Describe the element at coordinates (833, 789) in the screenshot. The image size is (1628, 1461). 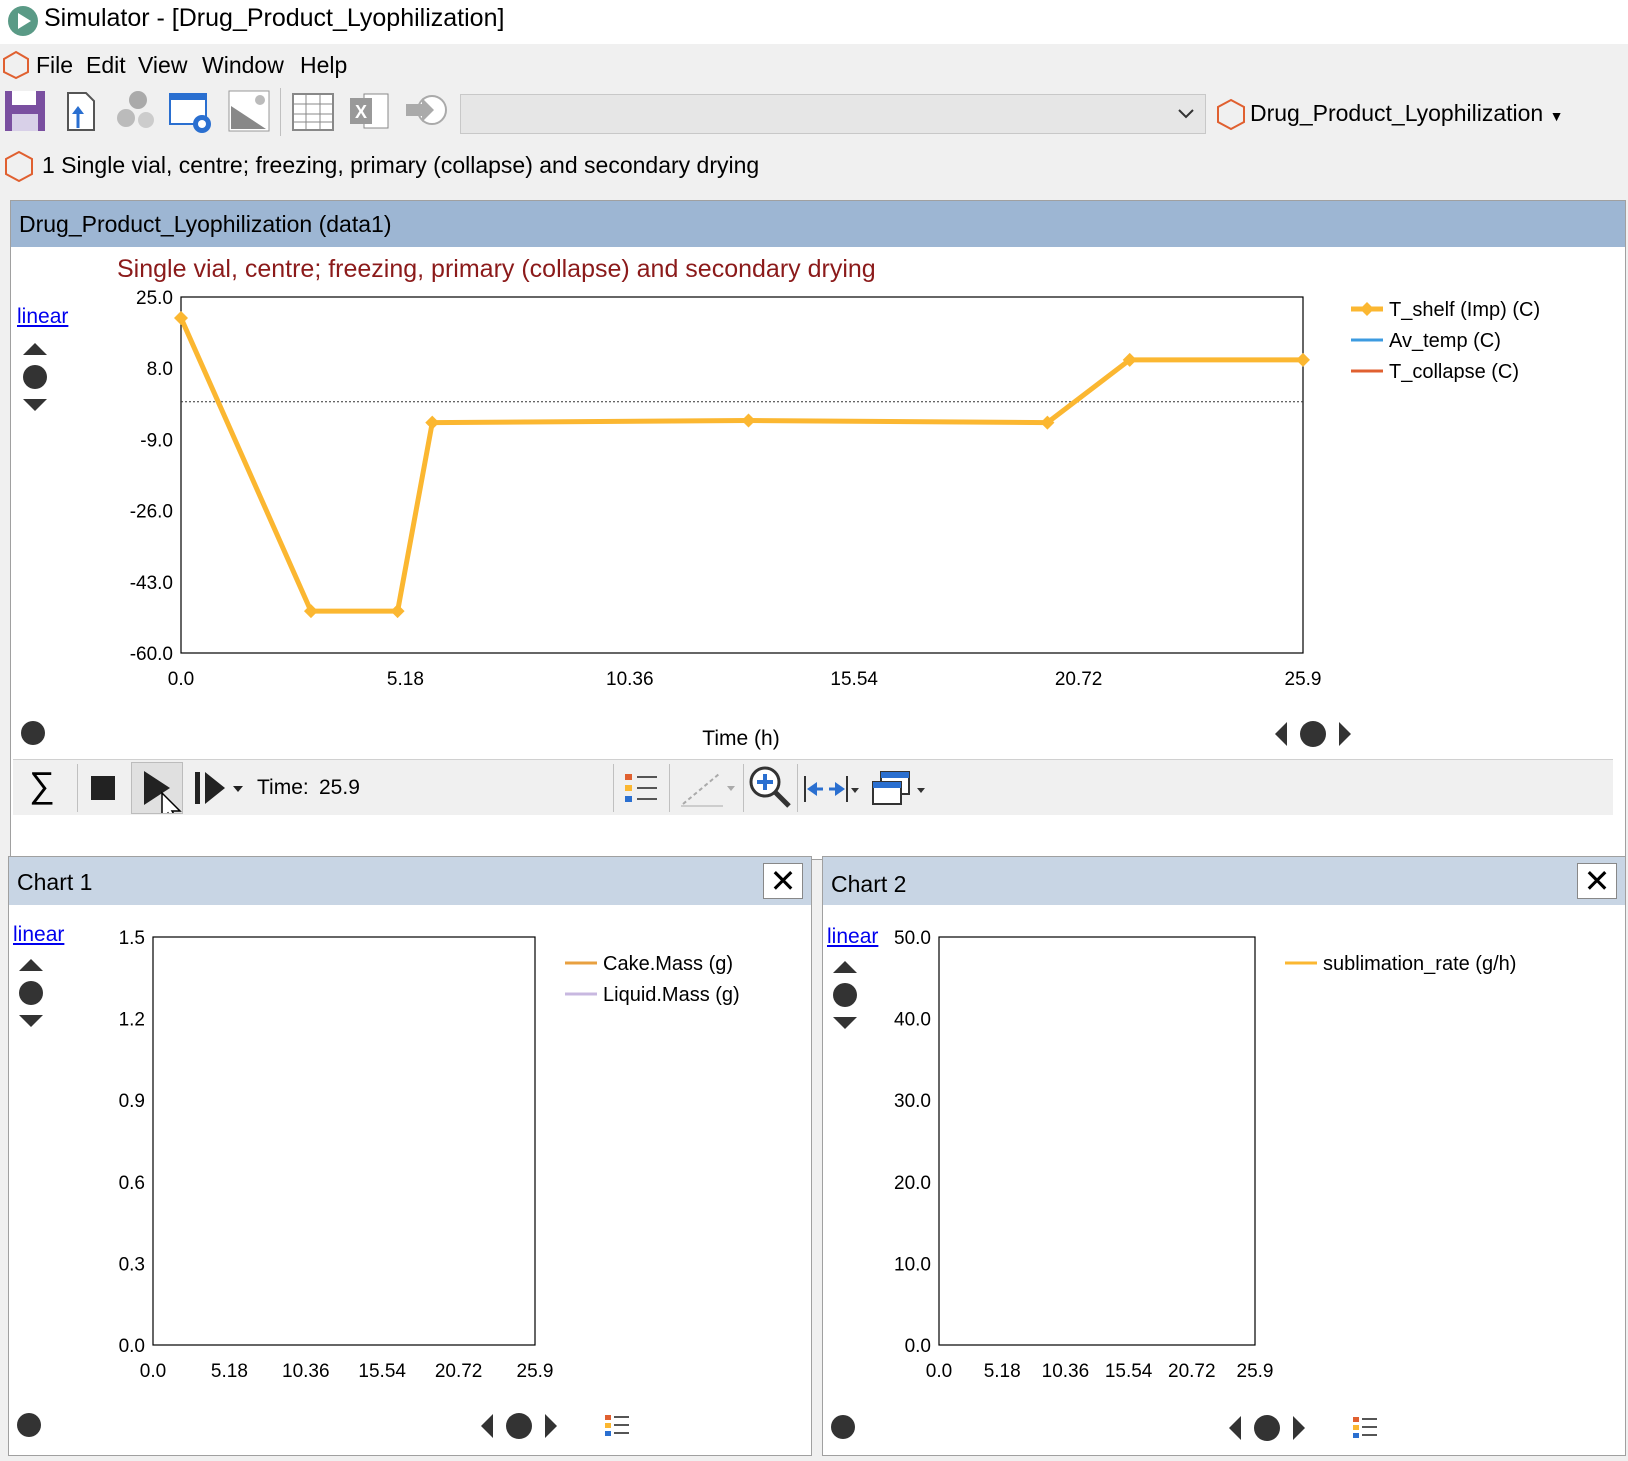
I see `pan-arrows-icon` at that location.